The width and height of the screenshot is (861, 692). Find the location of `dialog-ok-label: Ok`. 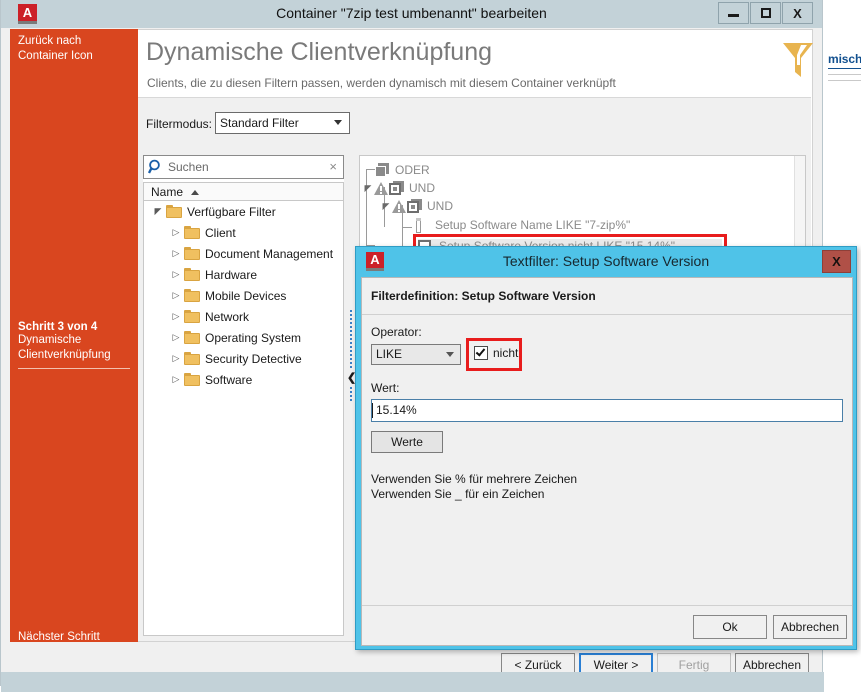

dialog-ok-label: Ok is located at coordinates (730, 627).